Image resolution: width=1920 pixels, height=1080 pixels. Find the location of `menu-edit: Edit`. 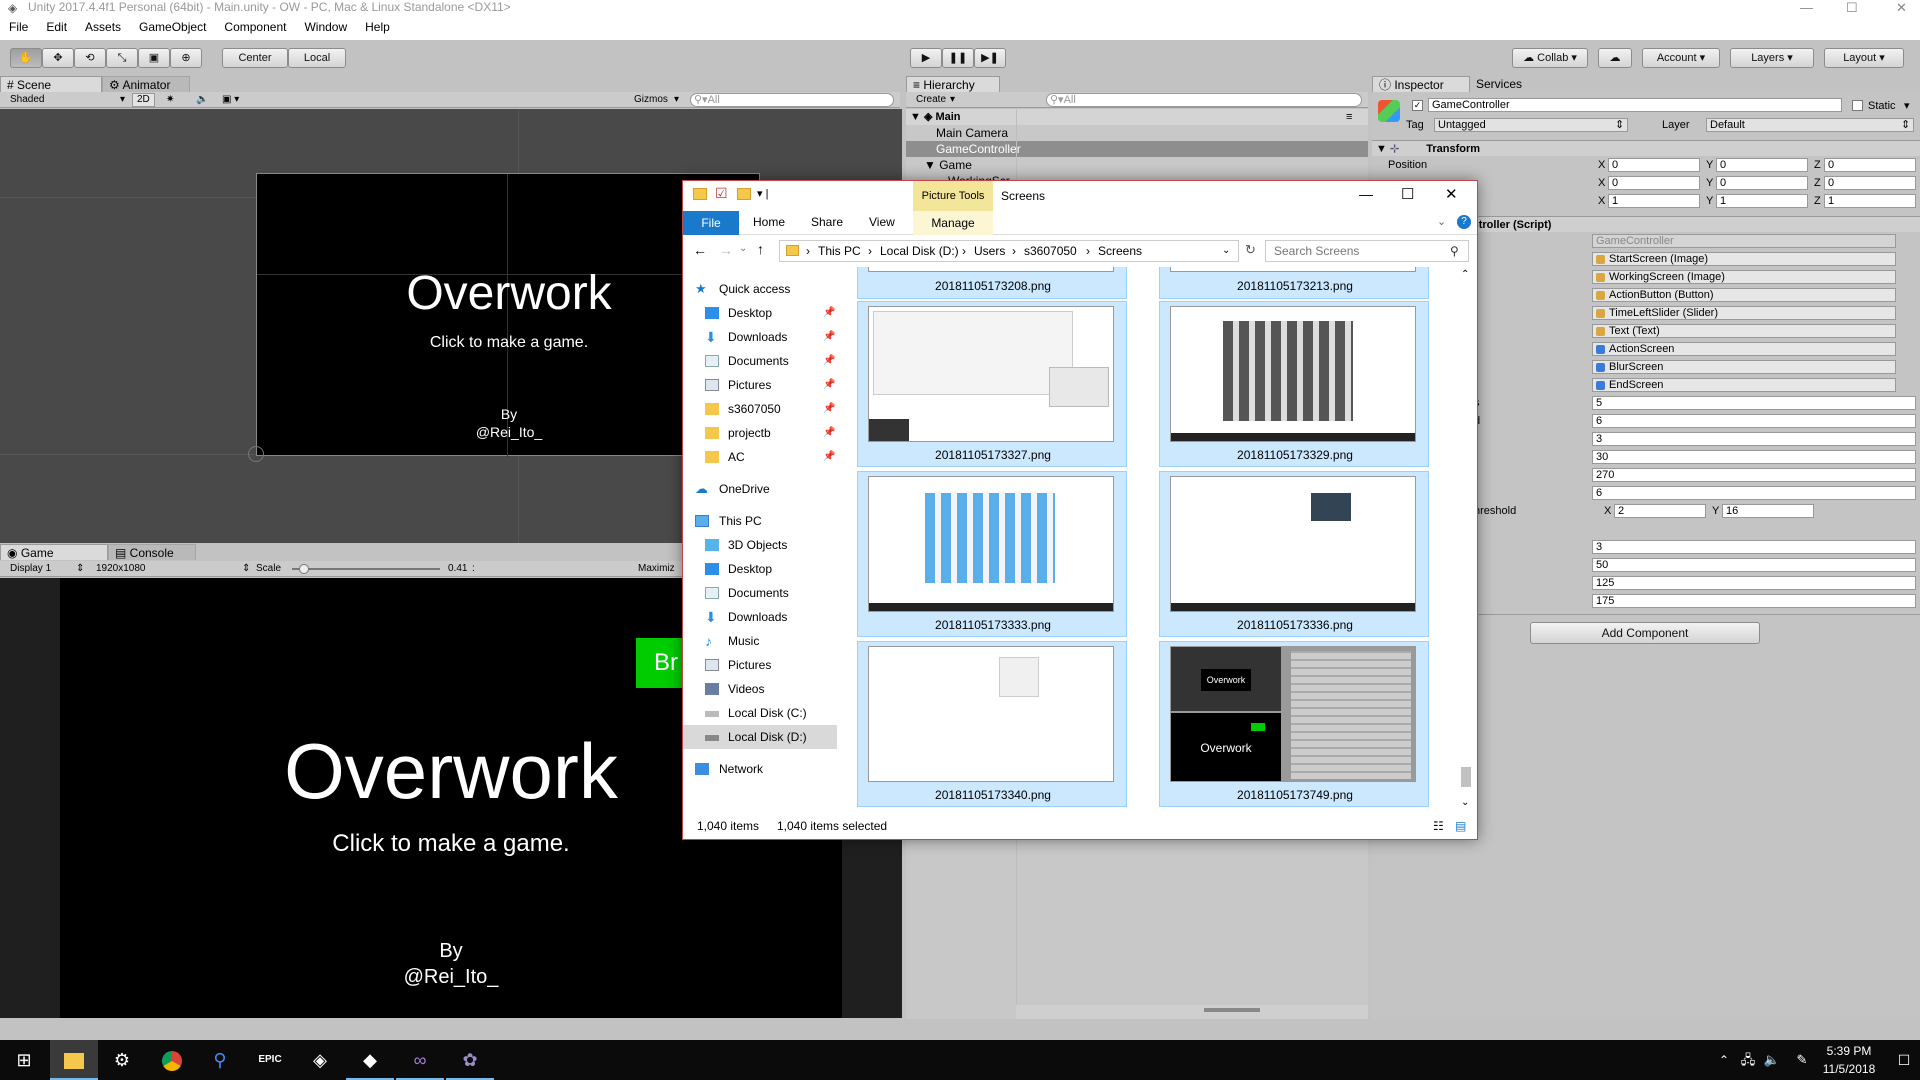

menu-edit: Edit is located at coordinates (56, 25).